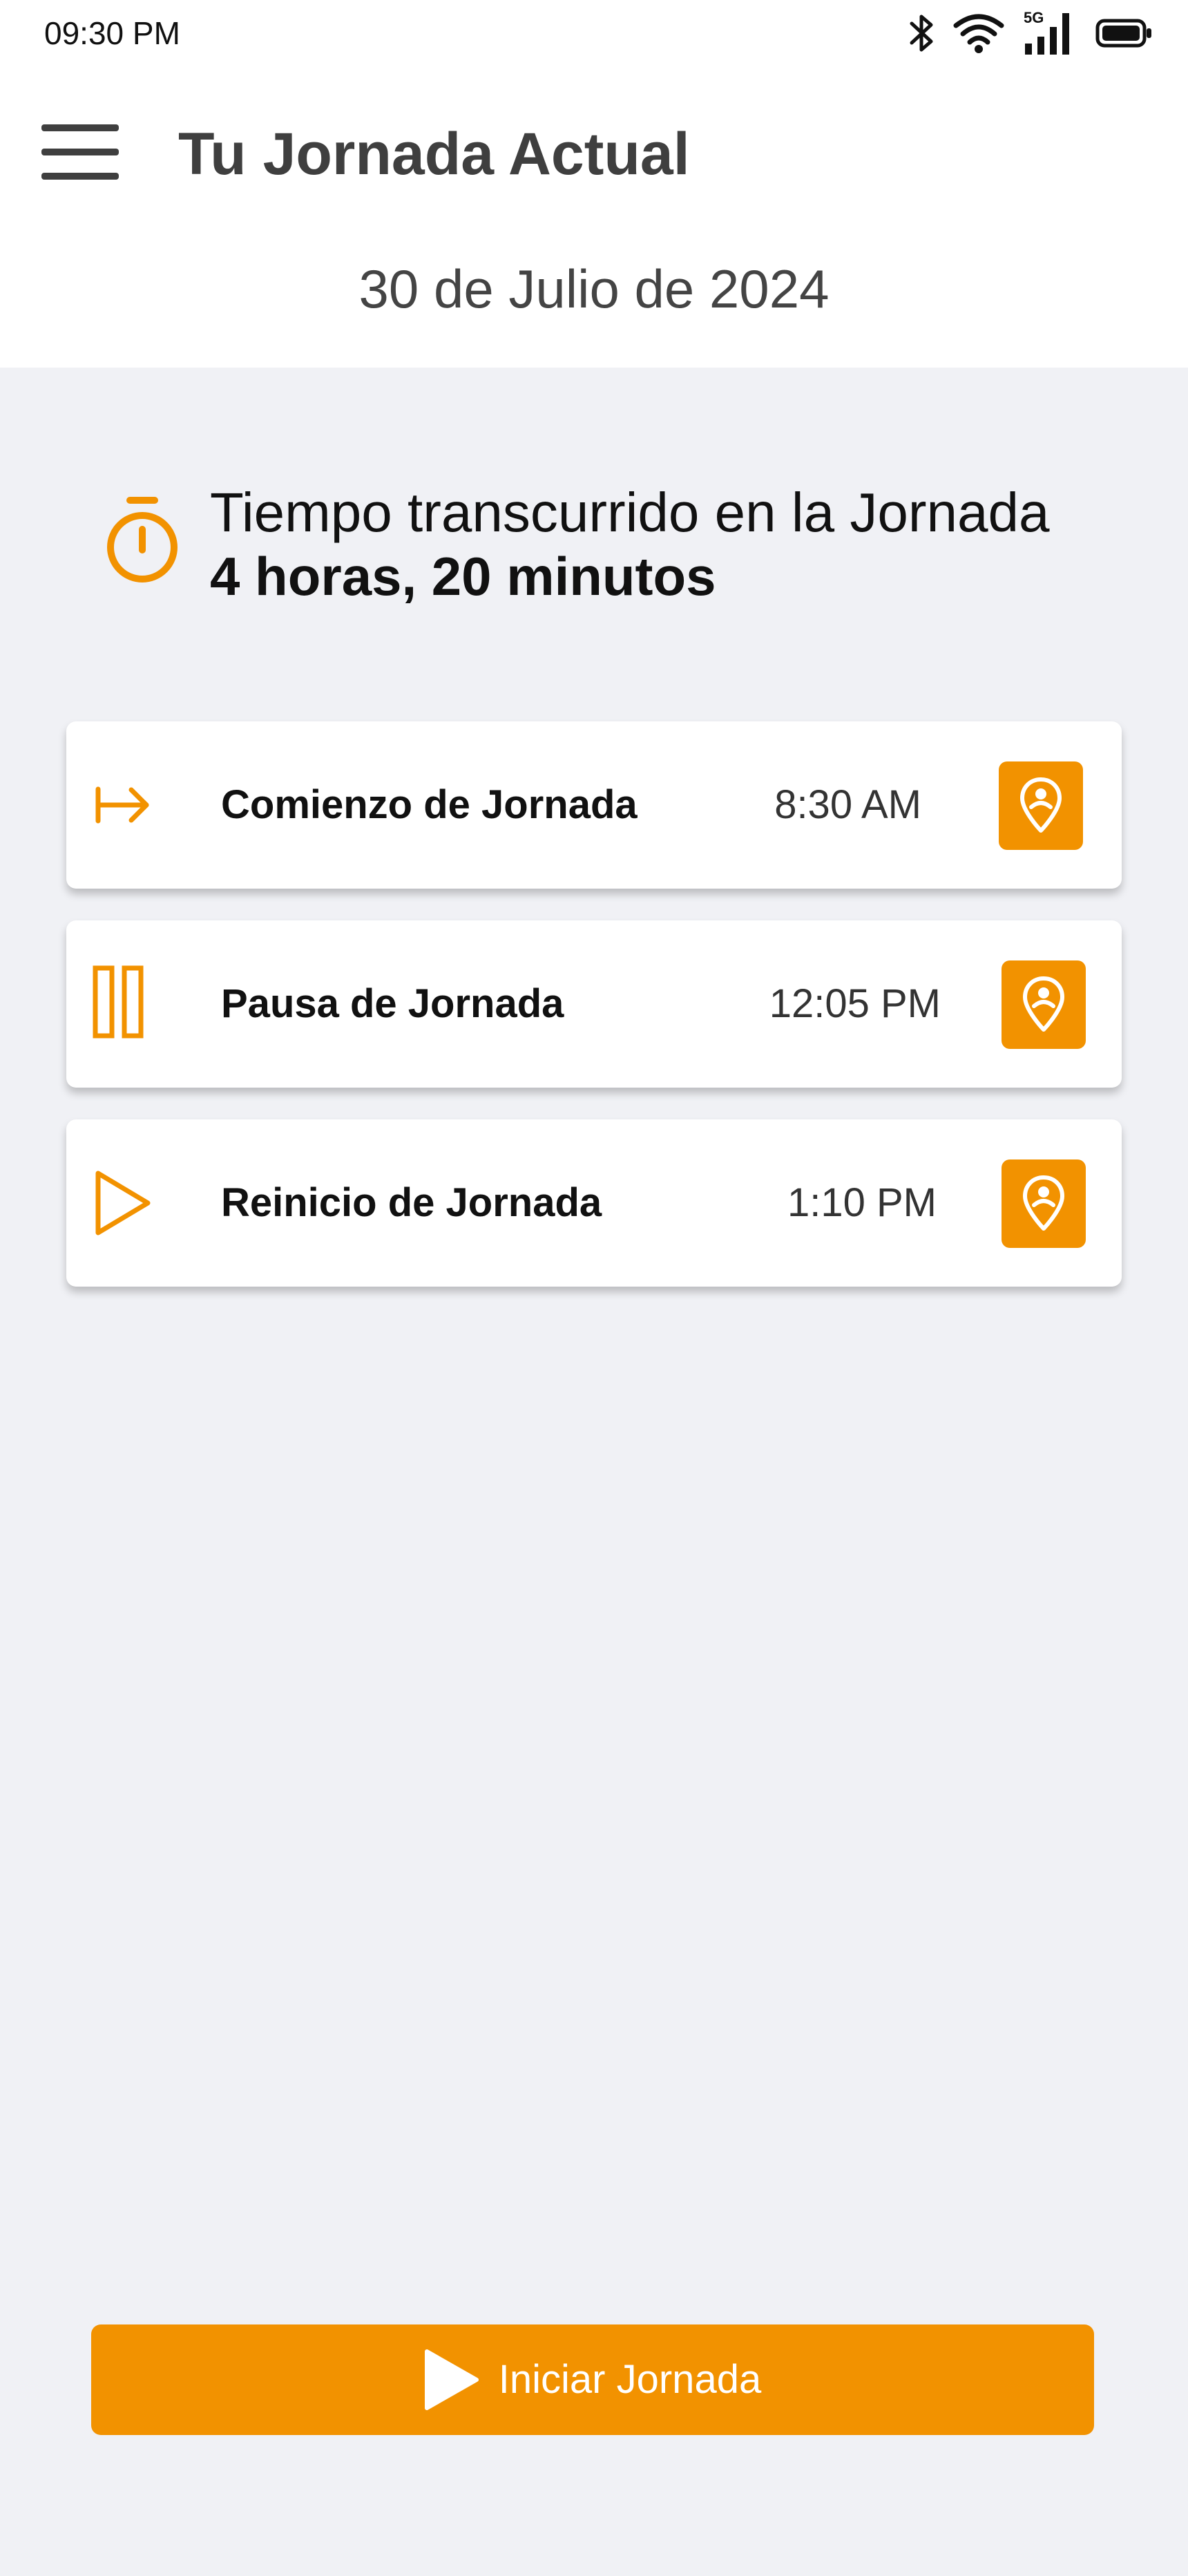  I want to click on event-time: 8:30 AM, so click(847, 804).